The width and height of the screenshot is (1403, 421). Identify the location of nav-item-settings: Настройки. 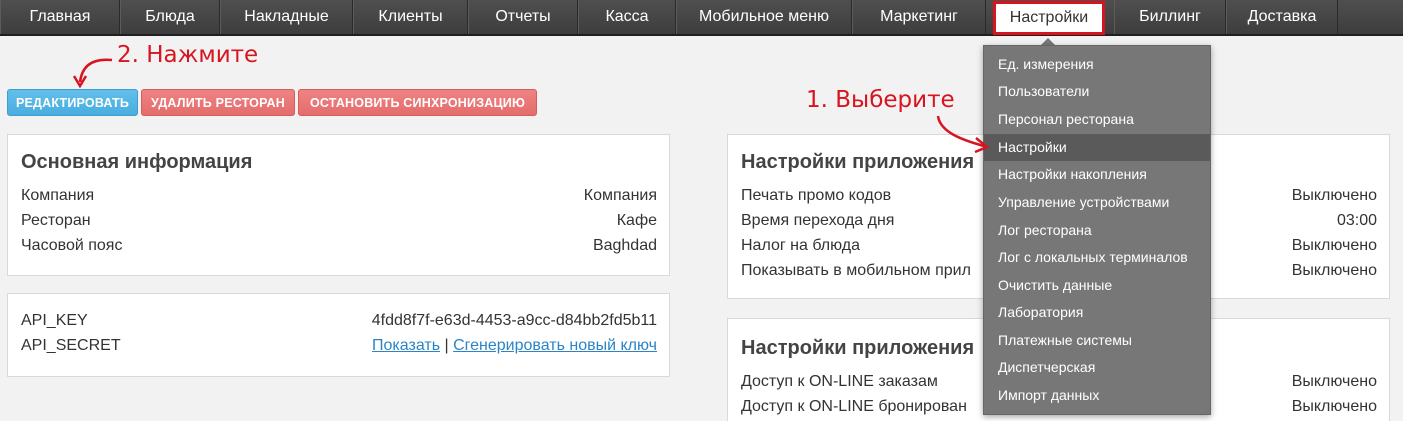
(1049, 18).